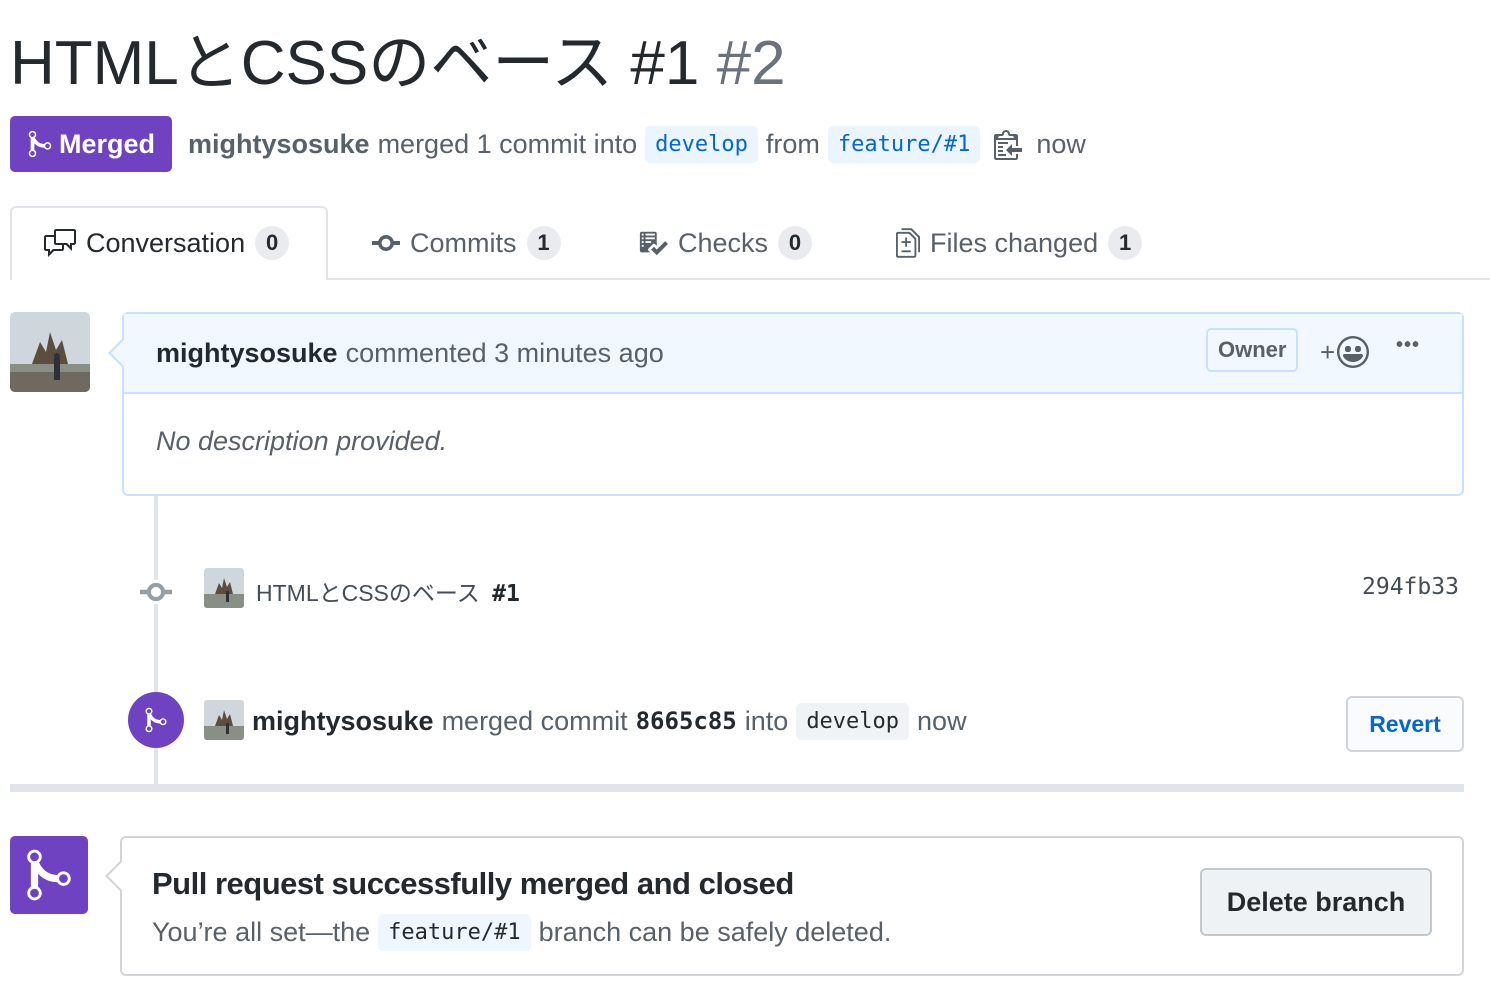  Describe the element at coordinates (224, 588) in the screenshot. I see `commit-author-avatar` at that location.